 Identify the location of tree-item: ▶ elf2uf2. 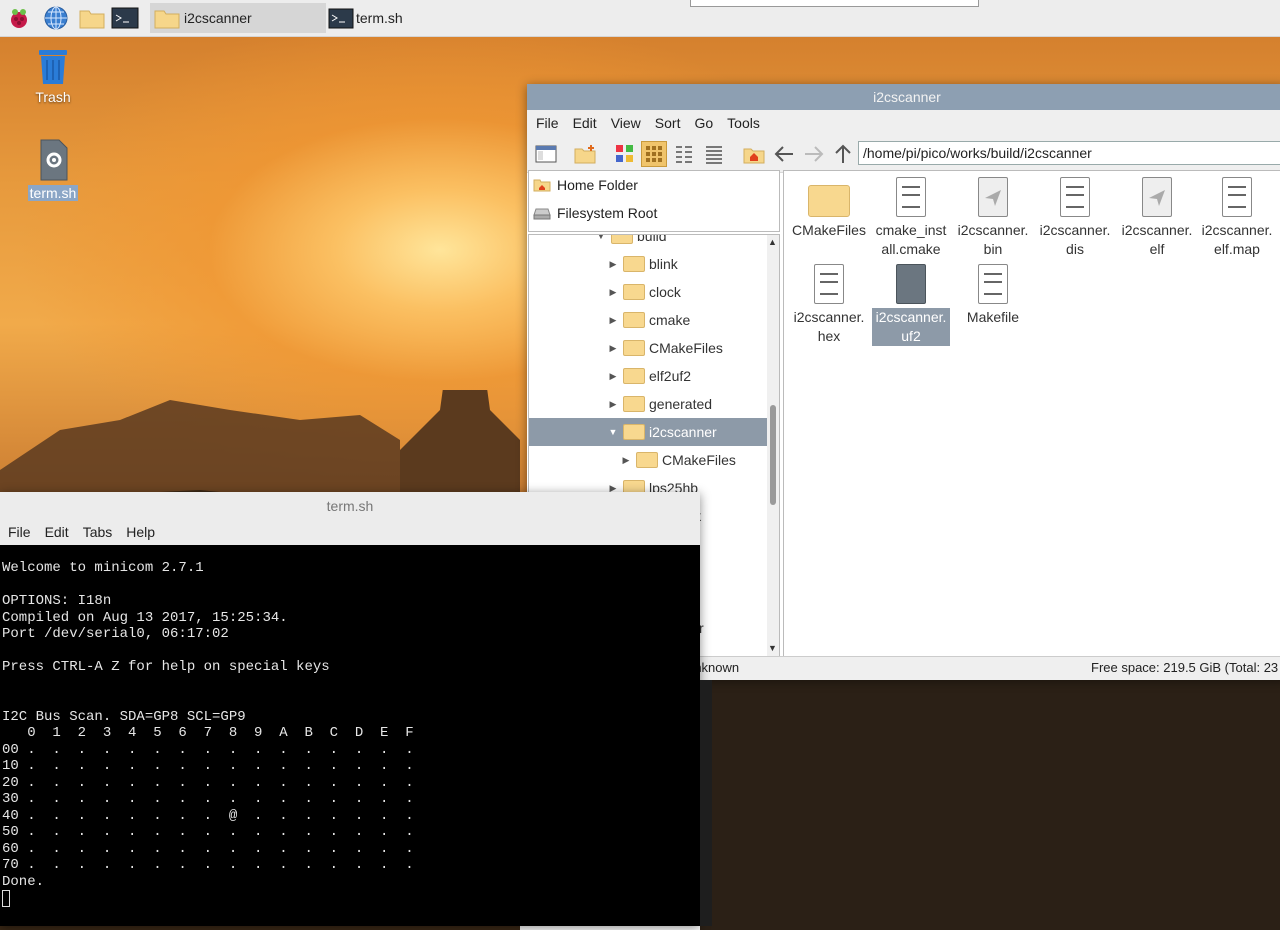
(654, 376).